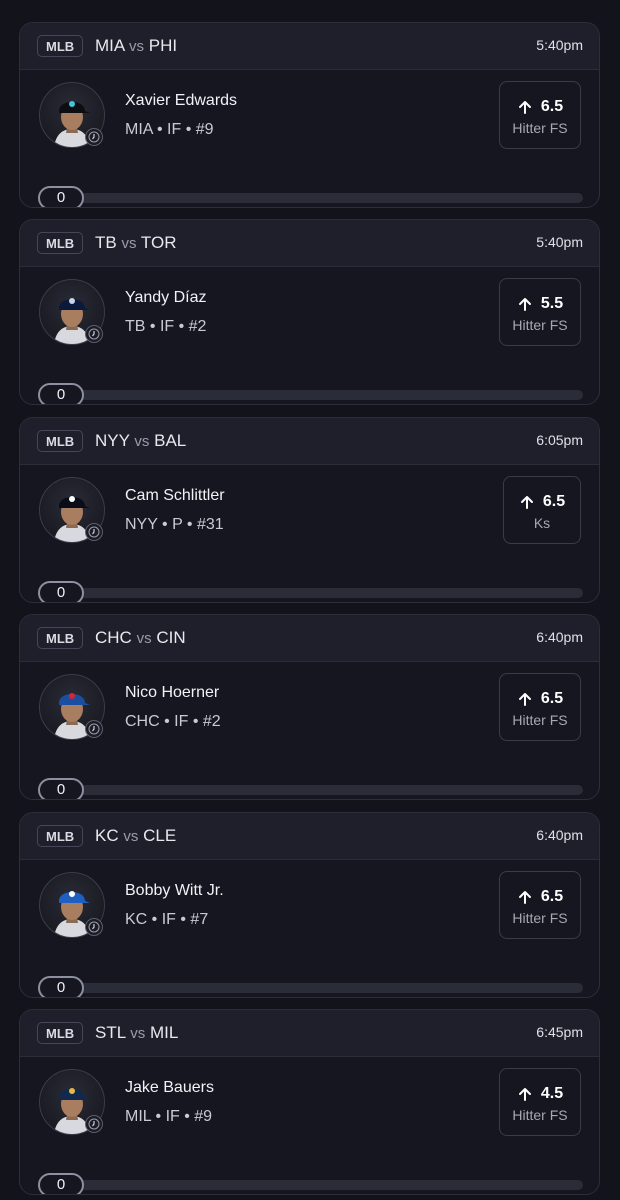 This screenshot has height=1200, width=620. What do you see at coordinates (171, 637) in the screenshot?
I see `home-team: CIN` at bounding box center [171, 637].